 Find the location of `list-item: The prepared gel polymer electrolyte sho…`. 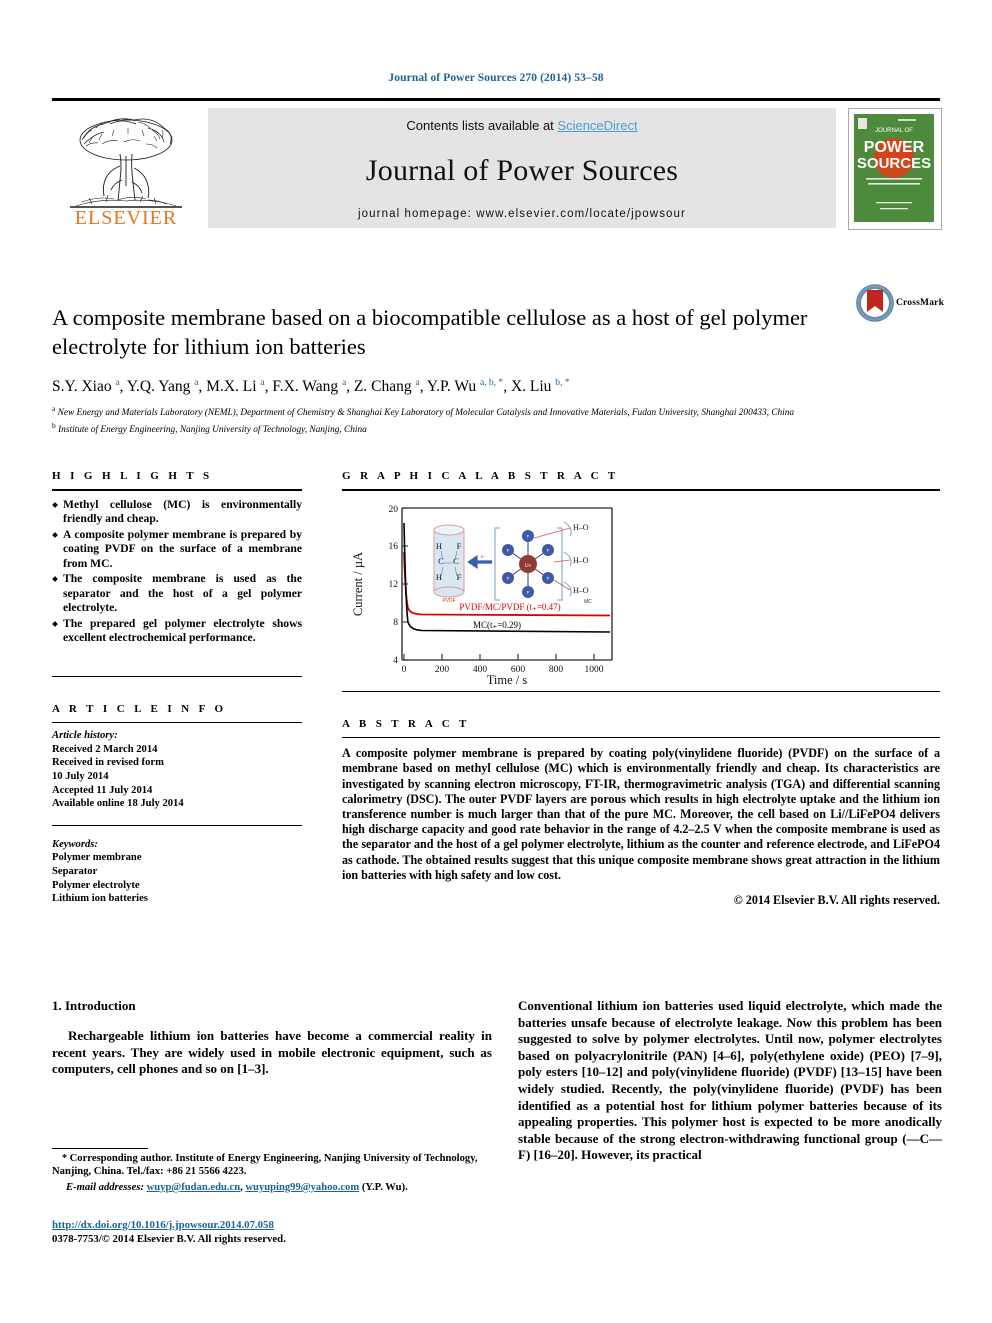

list-item: The prepared gel polymer electrolyte sho… is located at coordinates (177, 631).